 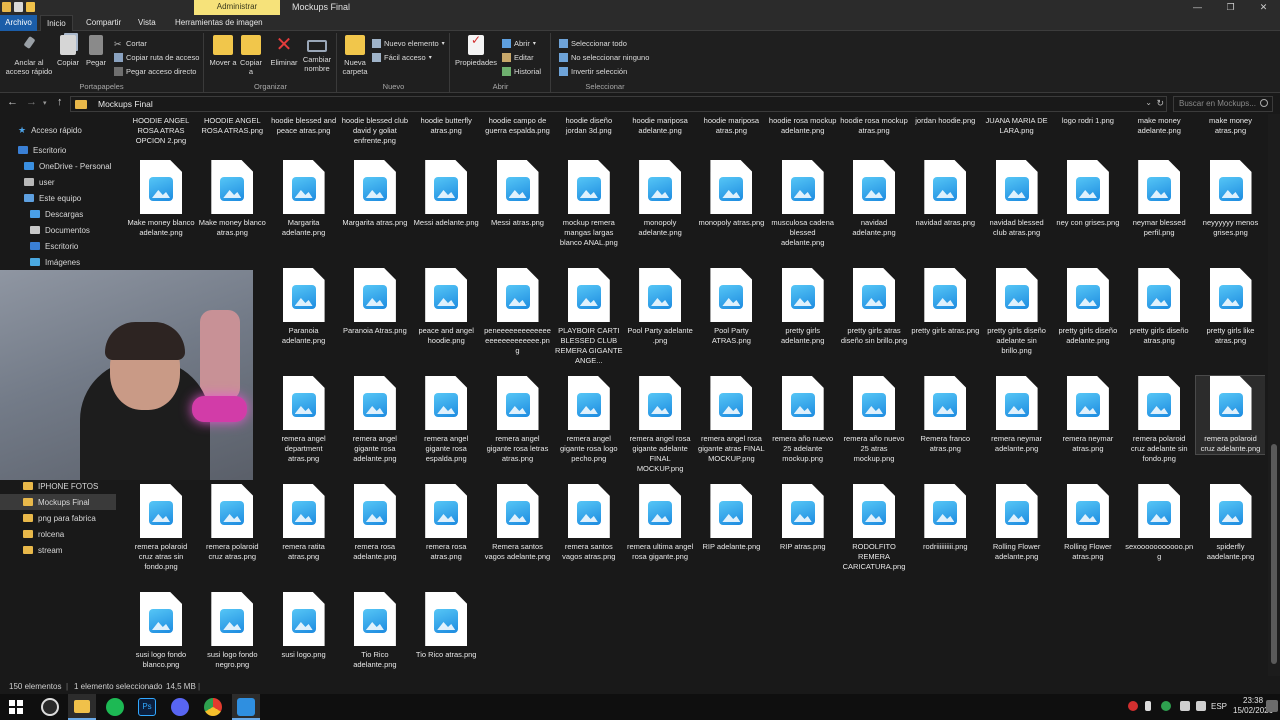 I want to click on file-item: remera ultima angel rosa gigante.png, so click(x=660, y=523).